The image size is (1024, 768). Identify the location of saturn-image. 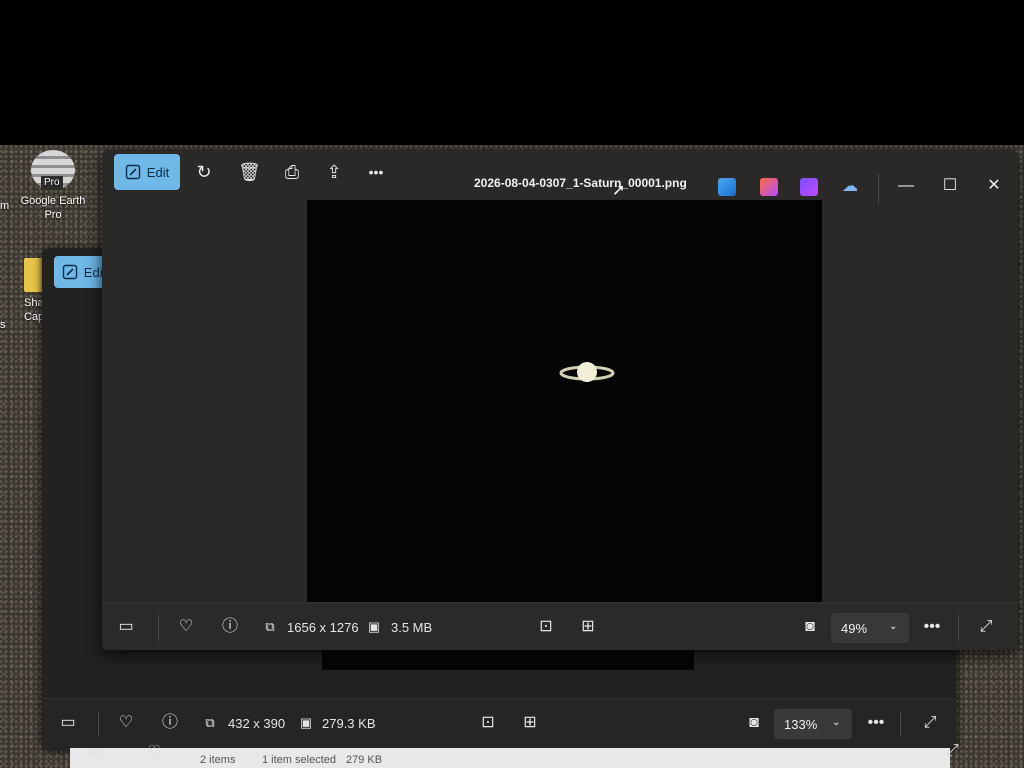
(587, 372).